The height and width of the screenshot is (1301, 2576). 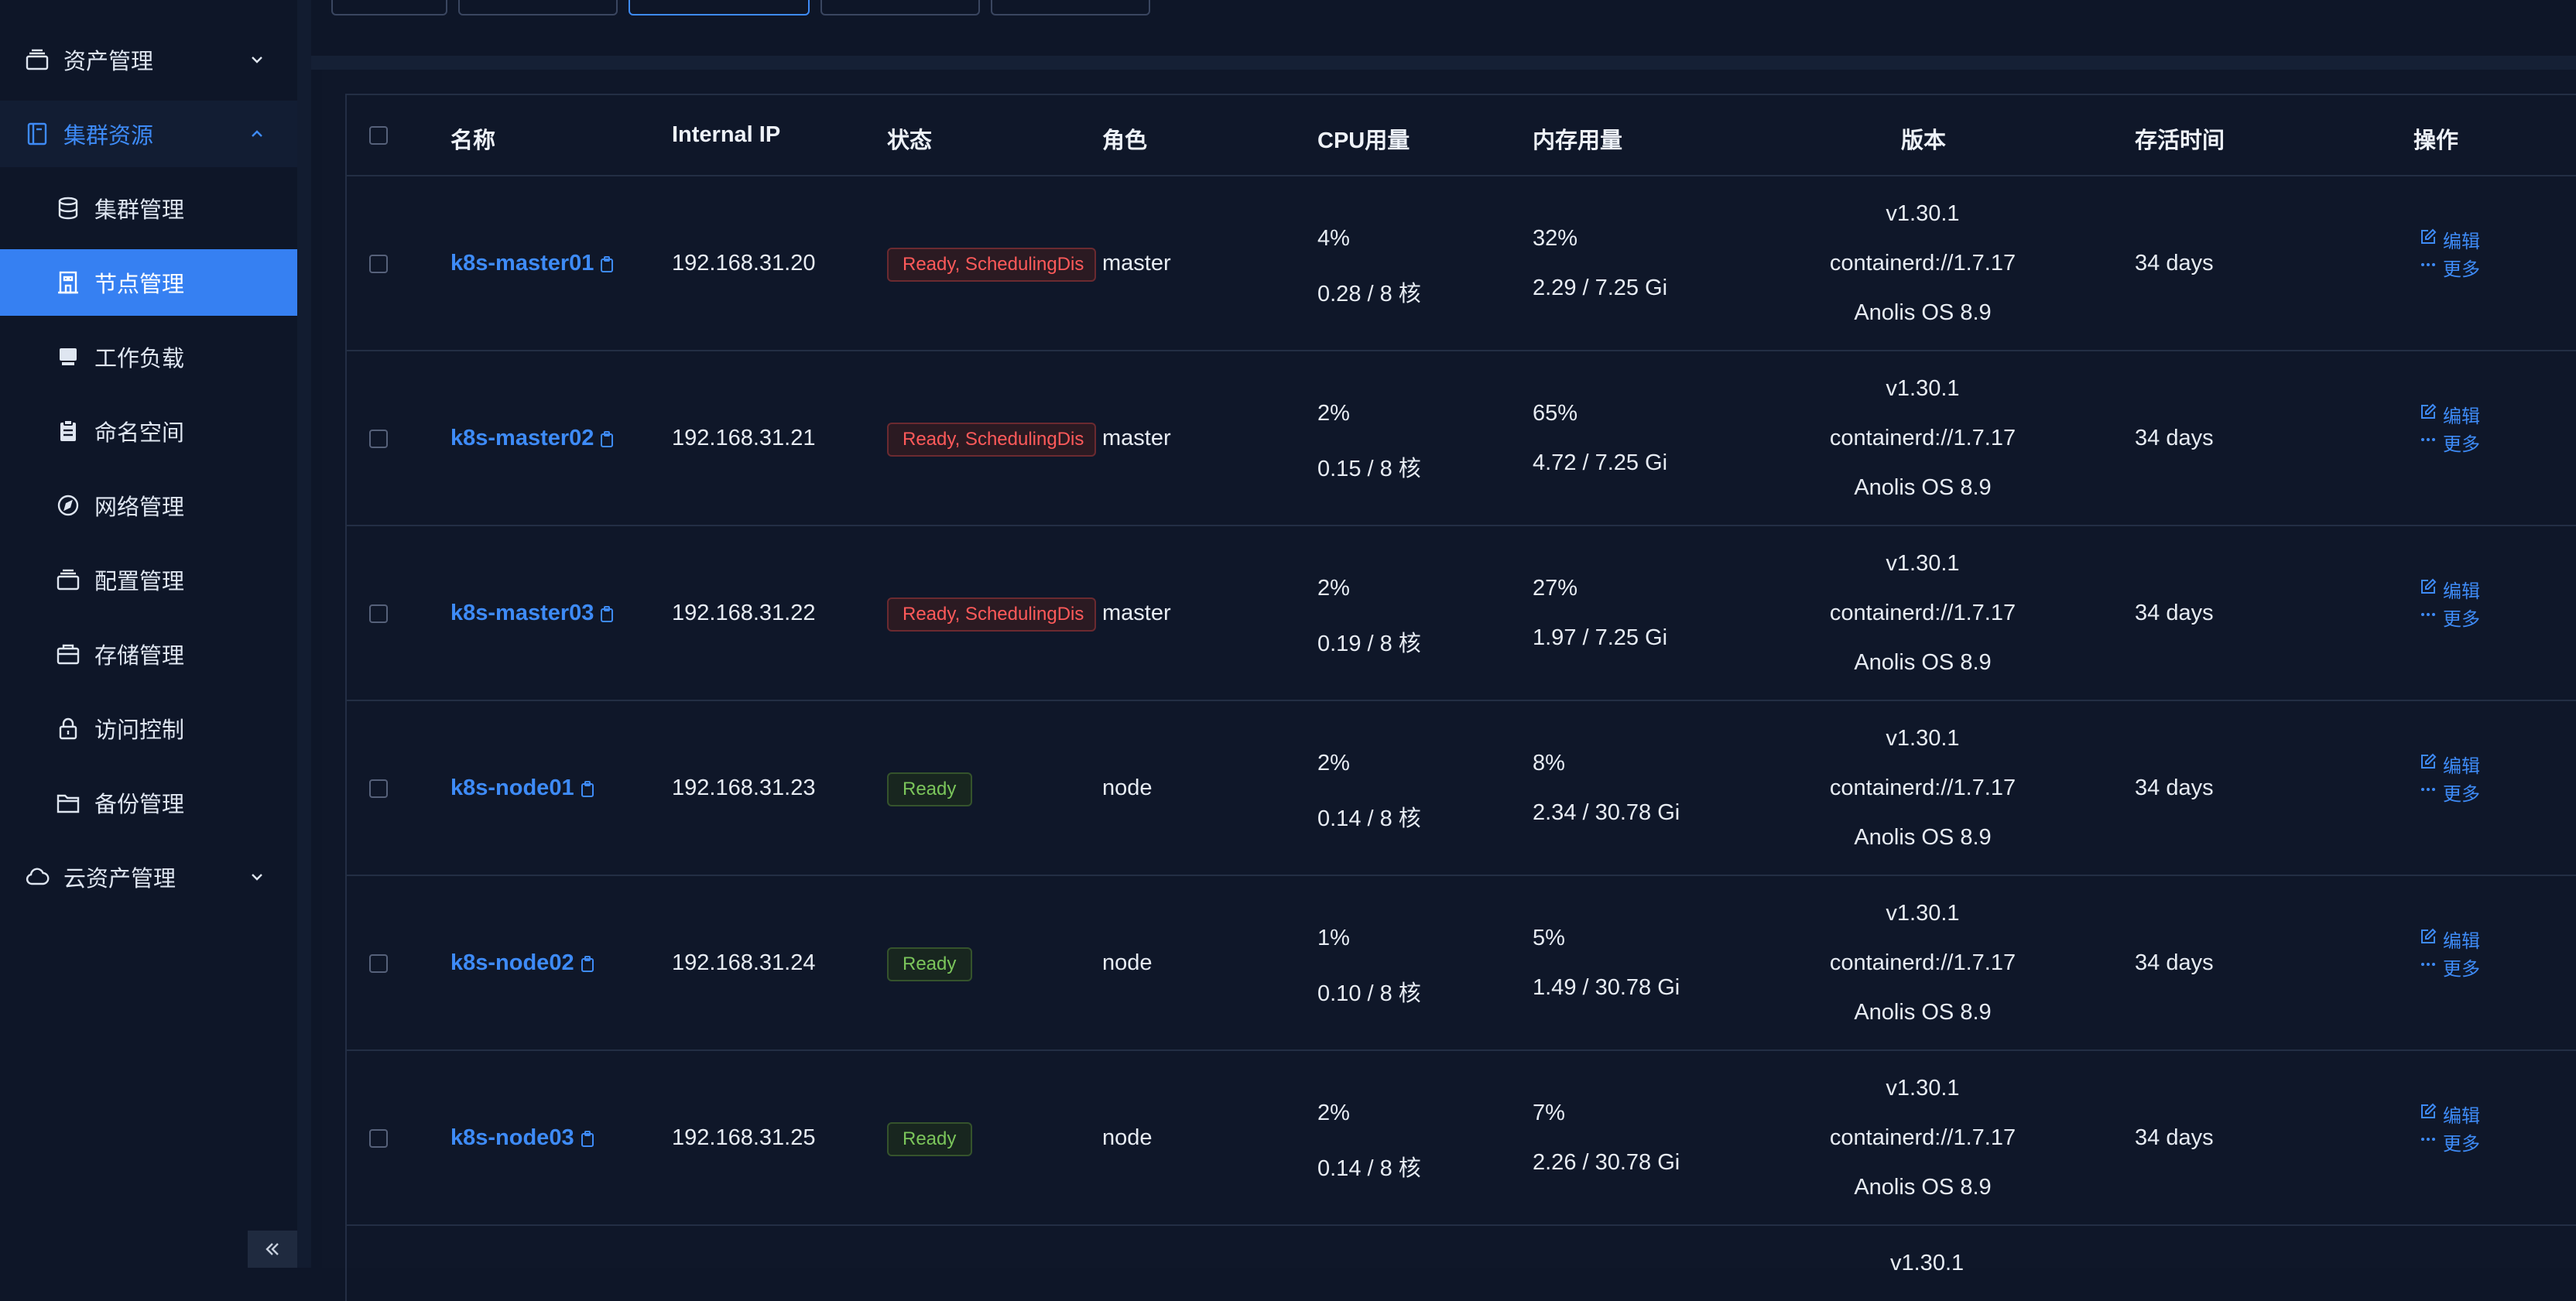 I want to click on role-text: master, so click(x=1136, y=438).